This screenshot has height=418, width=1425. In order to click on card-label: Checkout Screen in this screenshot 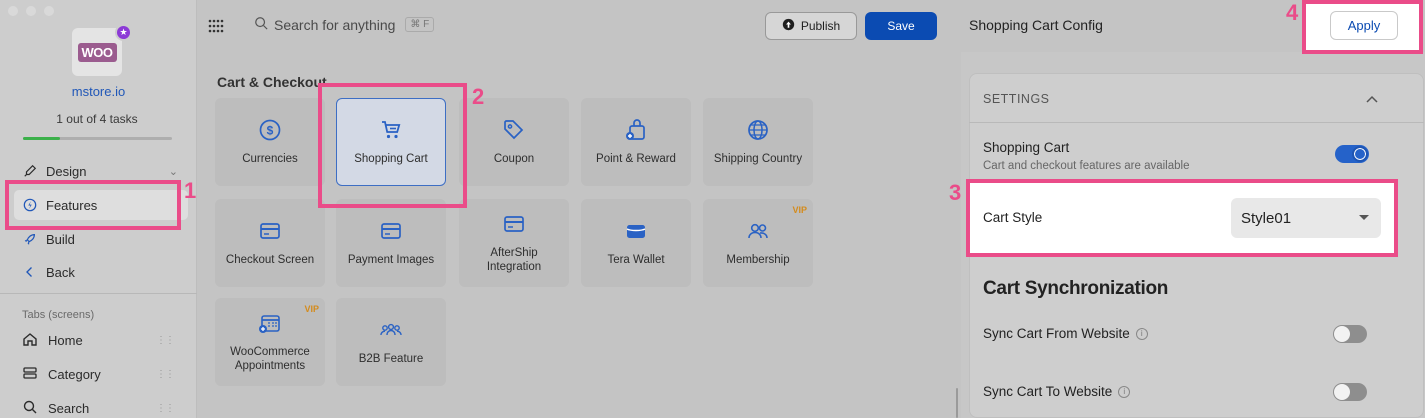, I will do `click(270, 260)`.